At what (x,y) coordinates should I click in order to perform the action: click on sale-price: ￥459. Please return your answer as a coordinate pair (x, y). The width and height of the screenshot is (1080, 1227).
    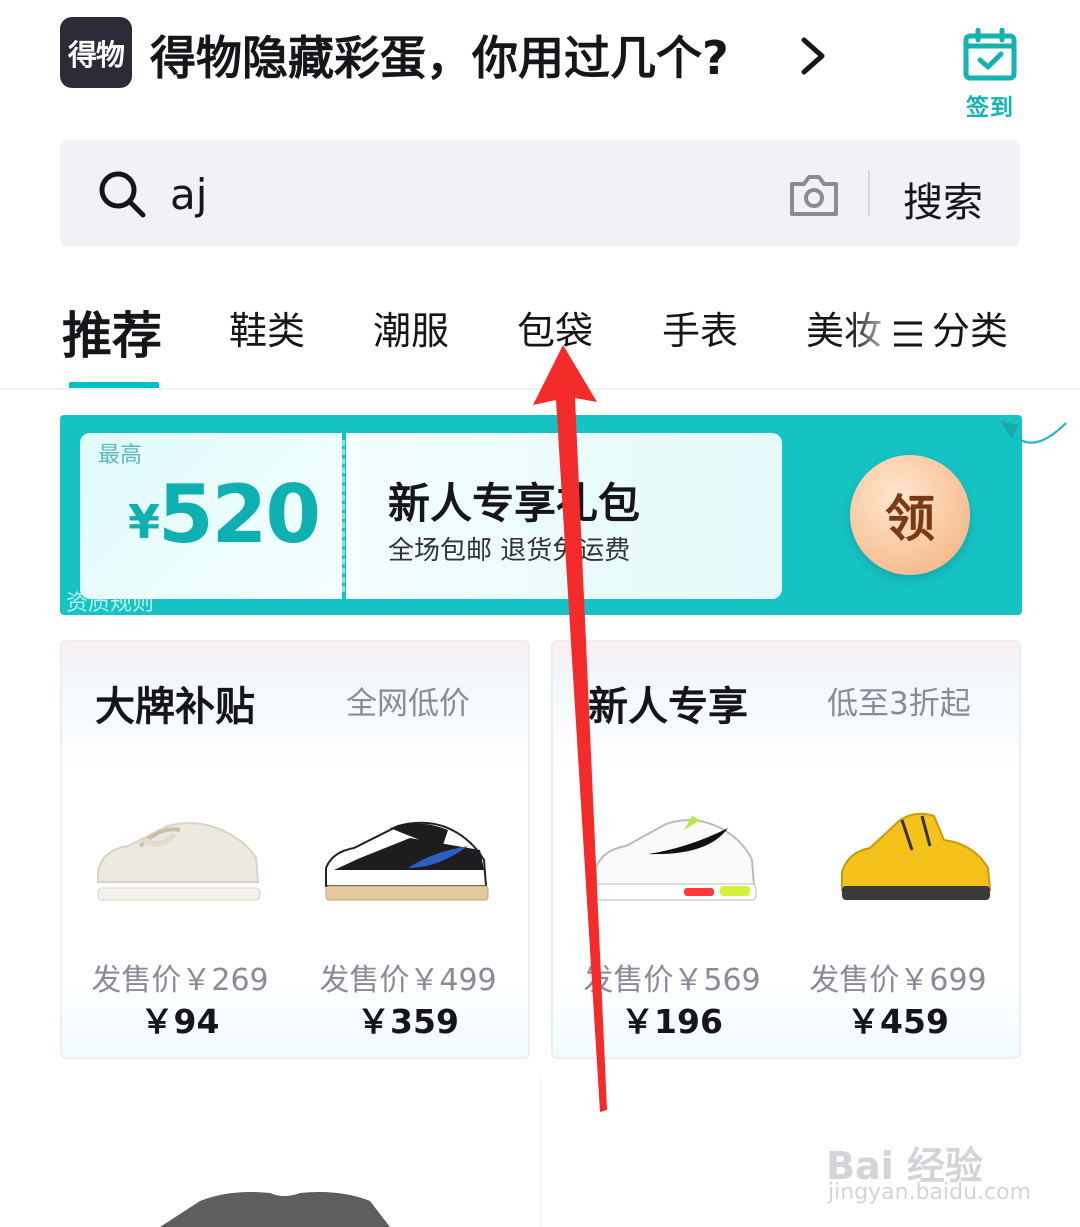
    Looking at the image, I should click on (898, 1021).